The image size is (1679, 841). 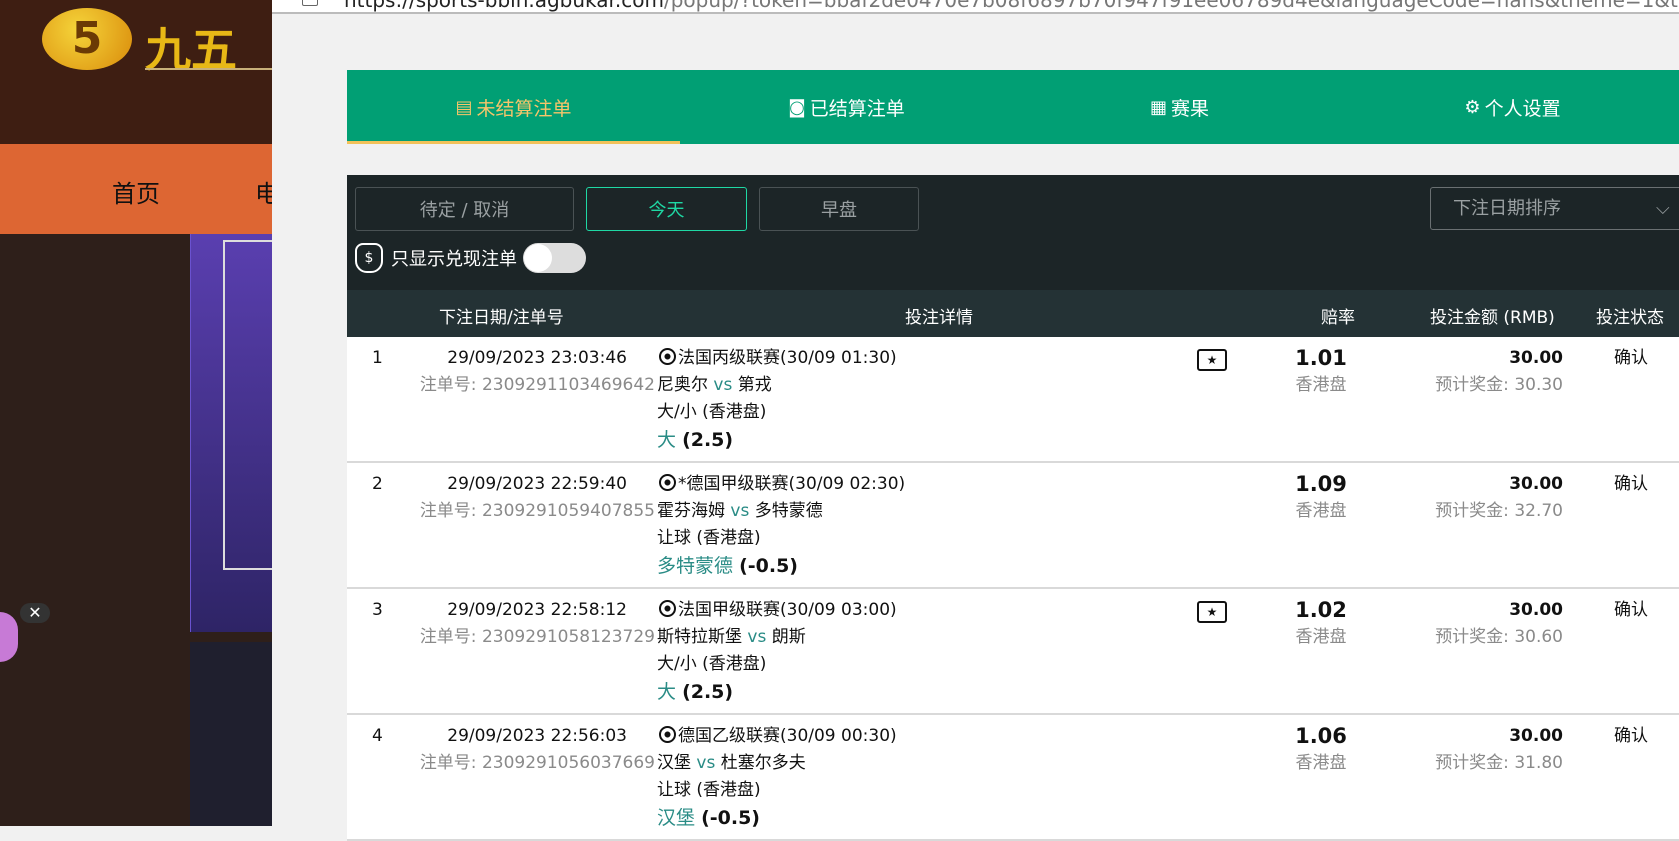 What do you see at coordinates (787, 610) in the screenshot?
I see `league-name: 法国甲级联赛(30/09 03:00)` at bounding box center [787, 610].